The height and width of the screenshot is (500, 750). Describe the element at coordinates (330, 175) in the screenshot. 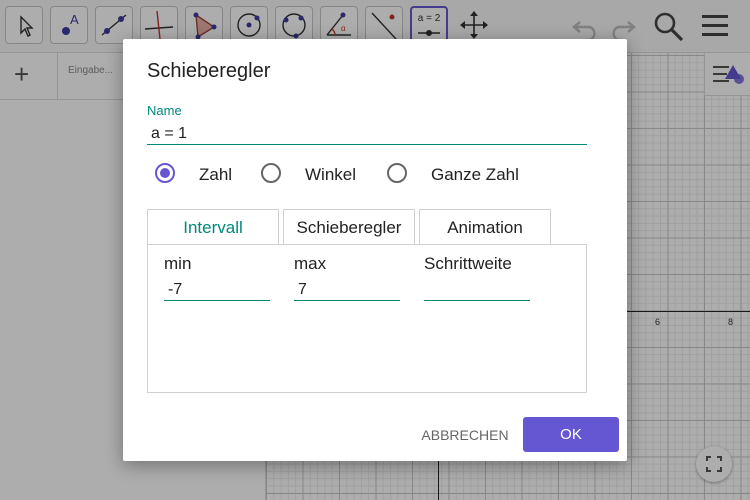

I see `radio-angle-label: Winkel` at that location.